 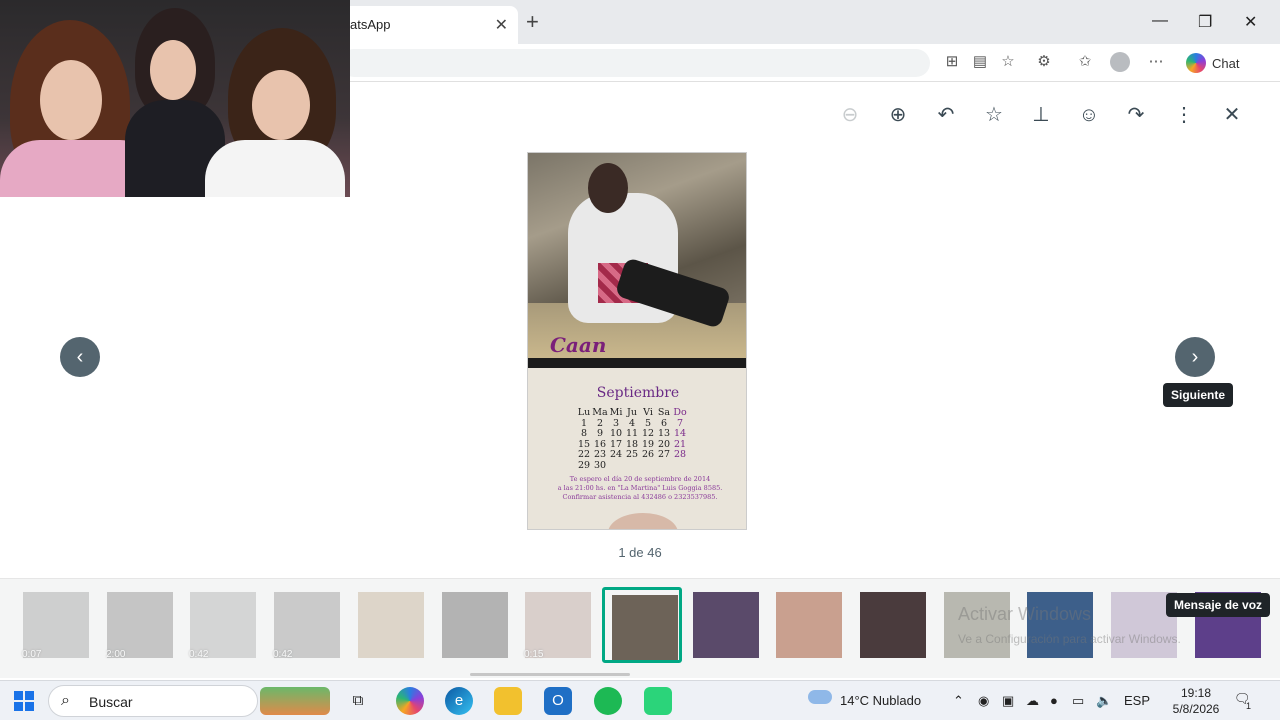 What do you see at coordinates (952, 62) in the screenshot?
I see `apps-icon: ⊞` at bounding box center [952, 62].